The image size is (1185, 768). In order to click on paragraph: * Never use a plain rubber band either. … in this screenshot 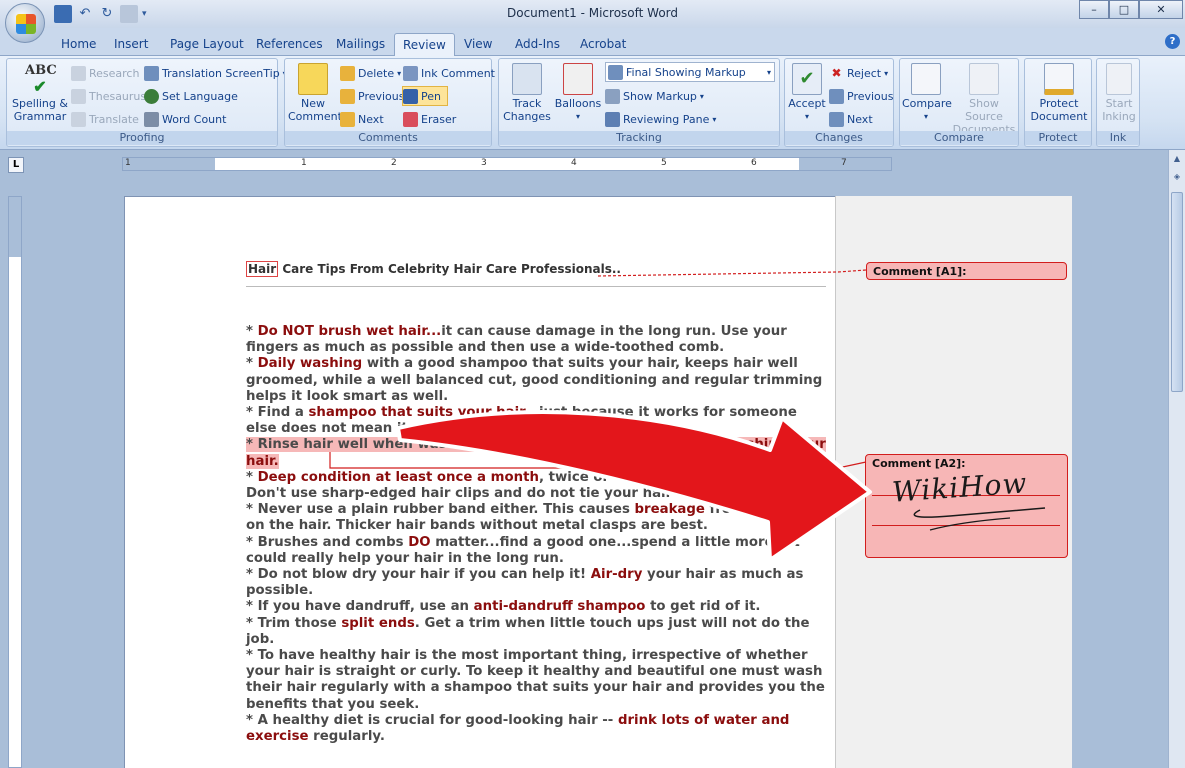, I will do `click(531, 518)`.